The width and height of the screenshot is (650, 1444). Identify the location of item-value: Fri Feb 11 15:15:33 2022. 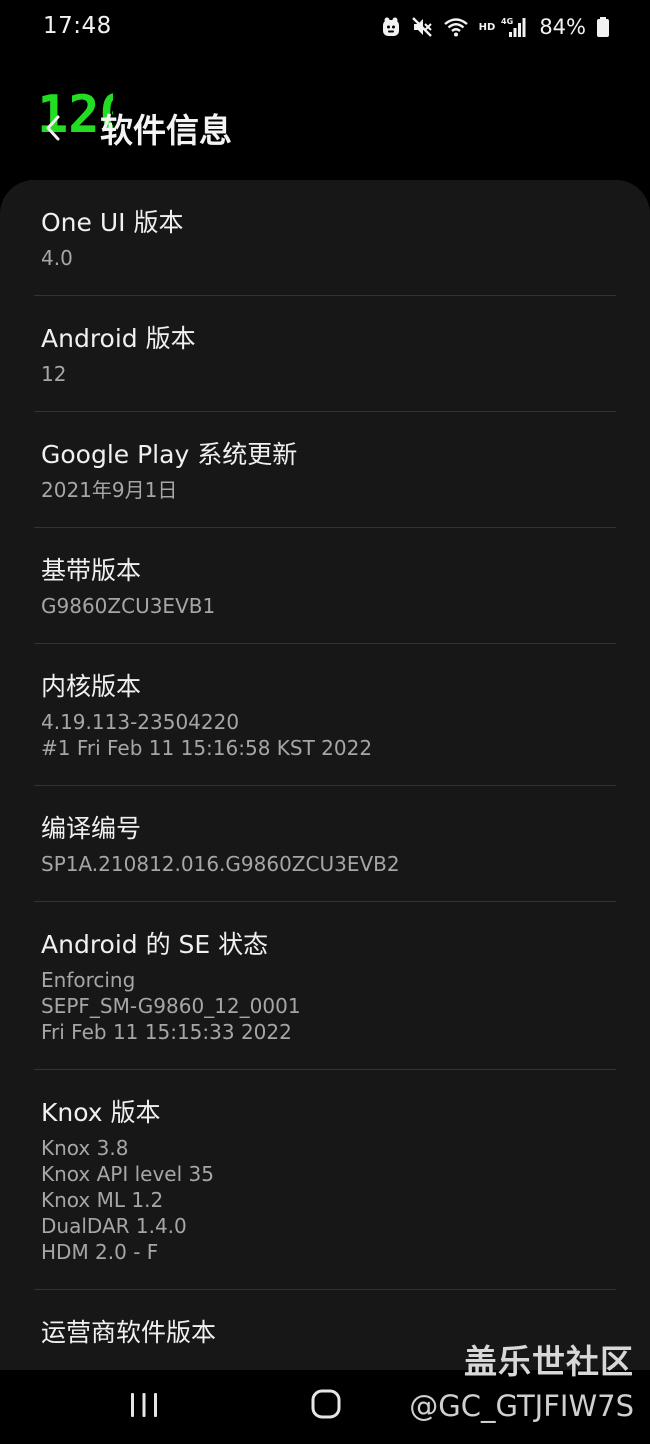
(166, 1032).